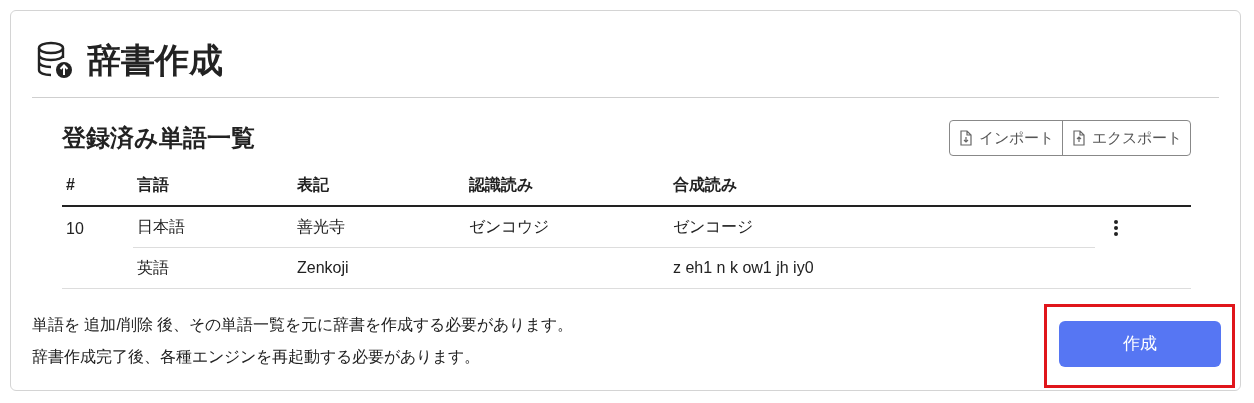 This screenshot has height=403, width=1254. I want to click on import-button: インポート, so click(1006, 138).